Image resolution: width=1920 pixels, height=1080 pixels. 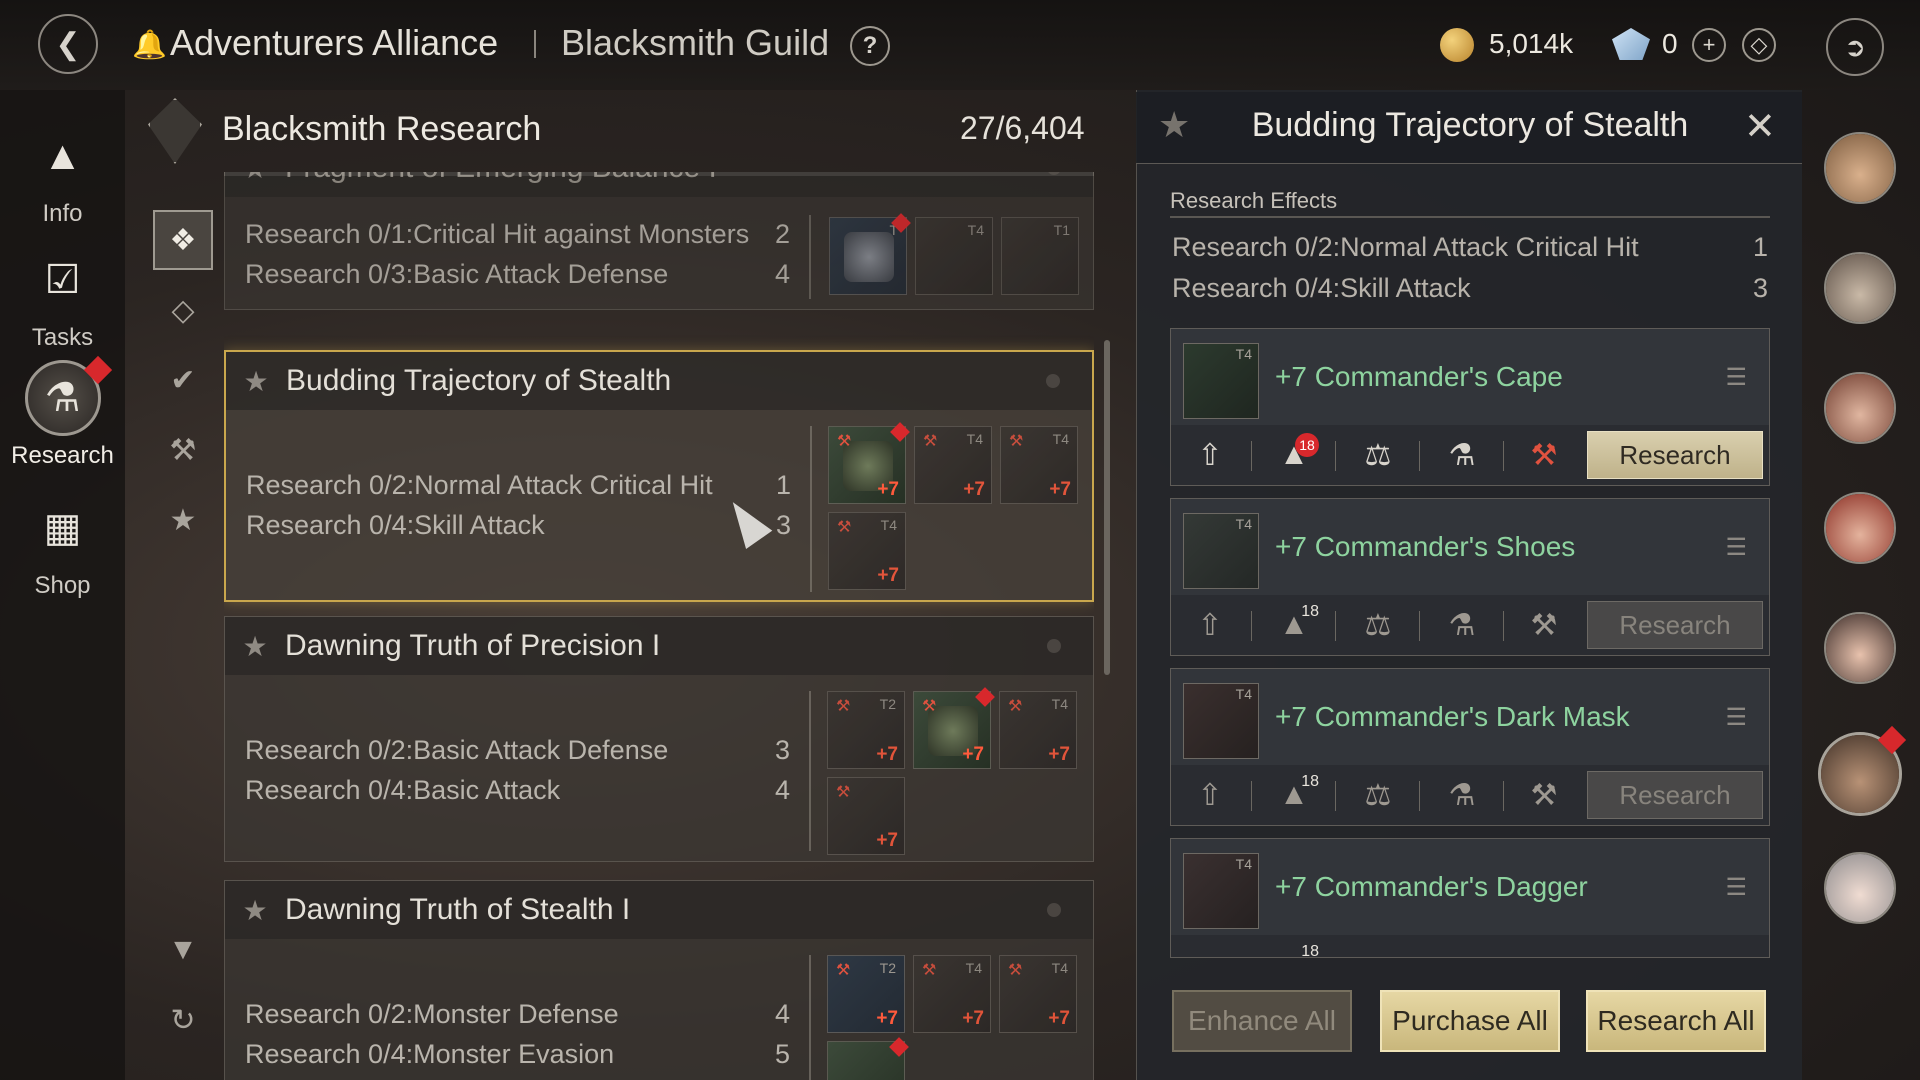 What do you see at coordinates (183, 380) in the screenshot?
I see `filter-completed-button: ✔` at bounding box center [183, 380].